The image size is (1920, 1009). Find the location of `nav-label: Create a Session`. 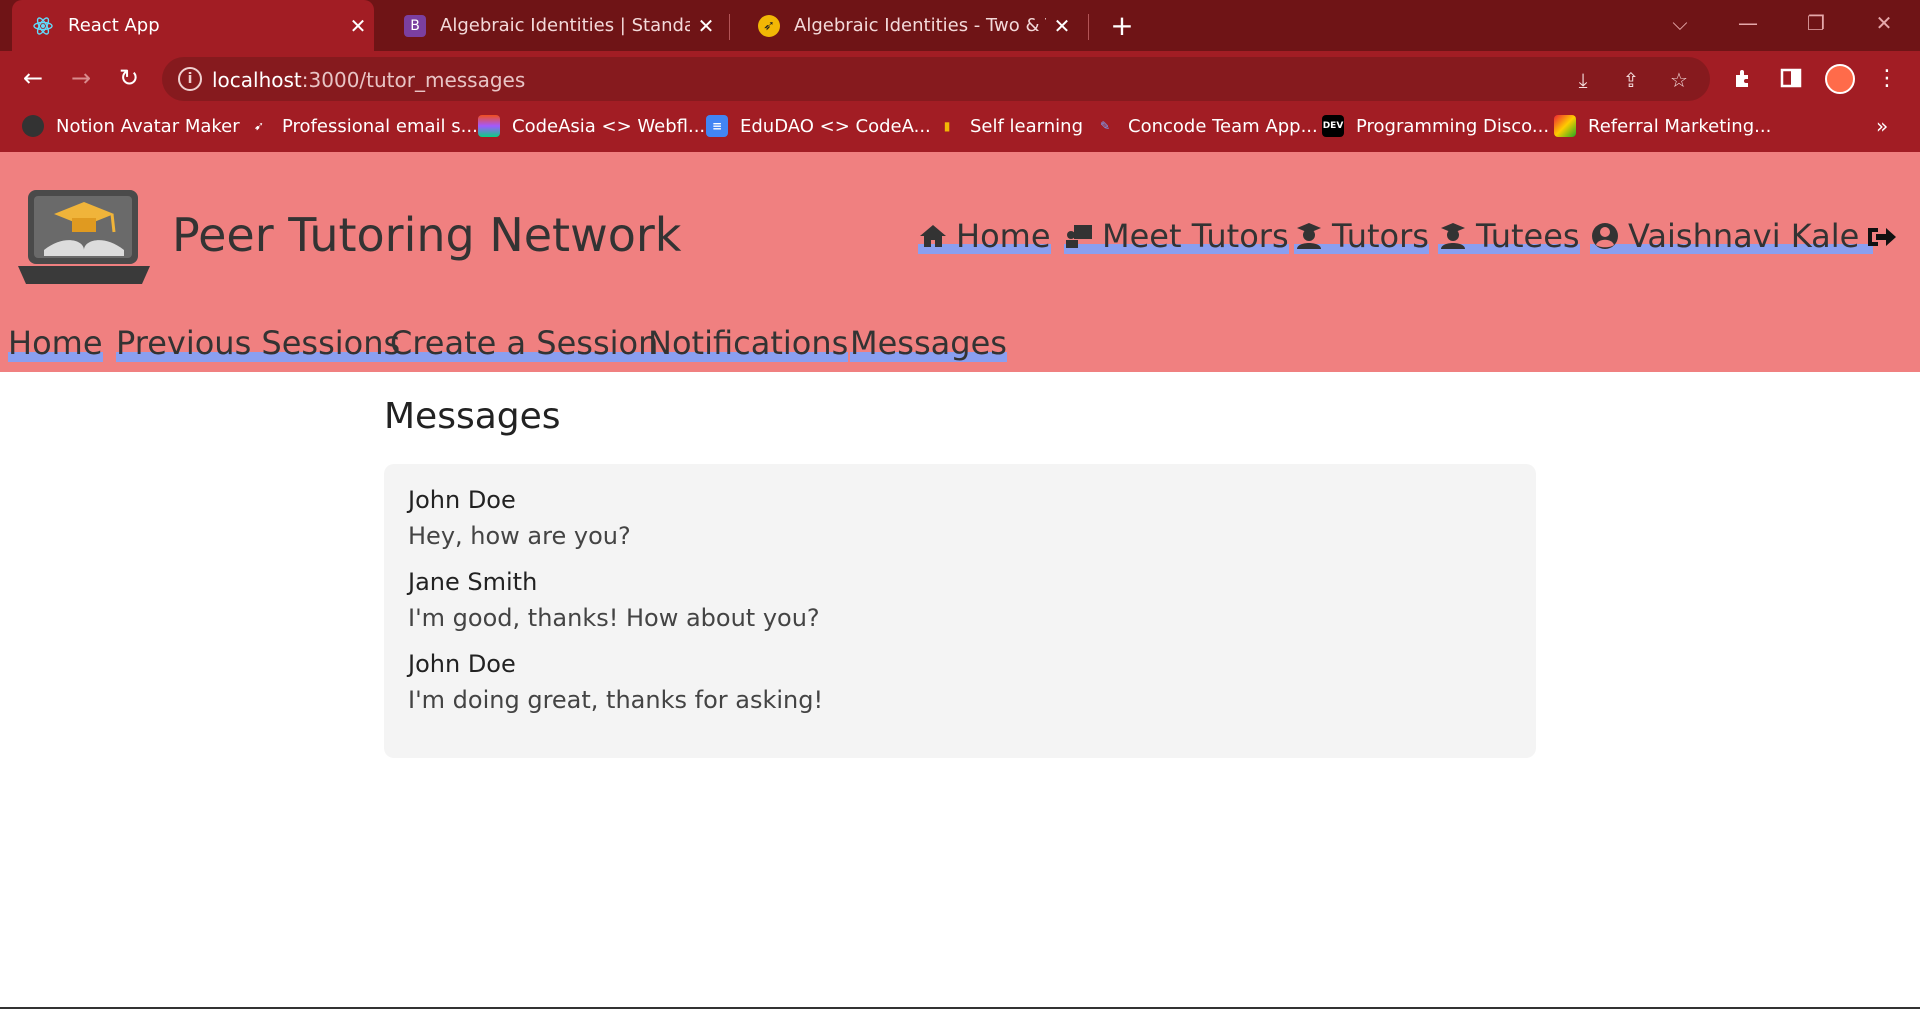

nav-label: Create a Session is located at coordinates (524, 343).